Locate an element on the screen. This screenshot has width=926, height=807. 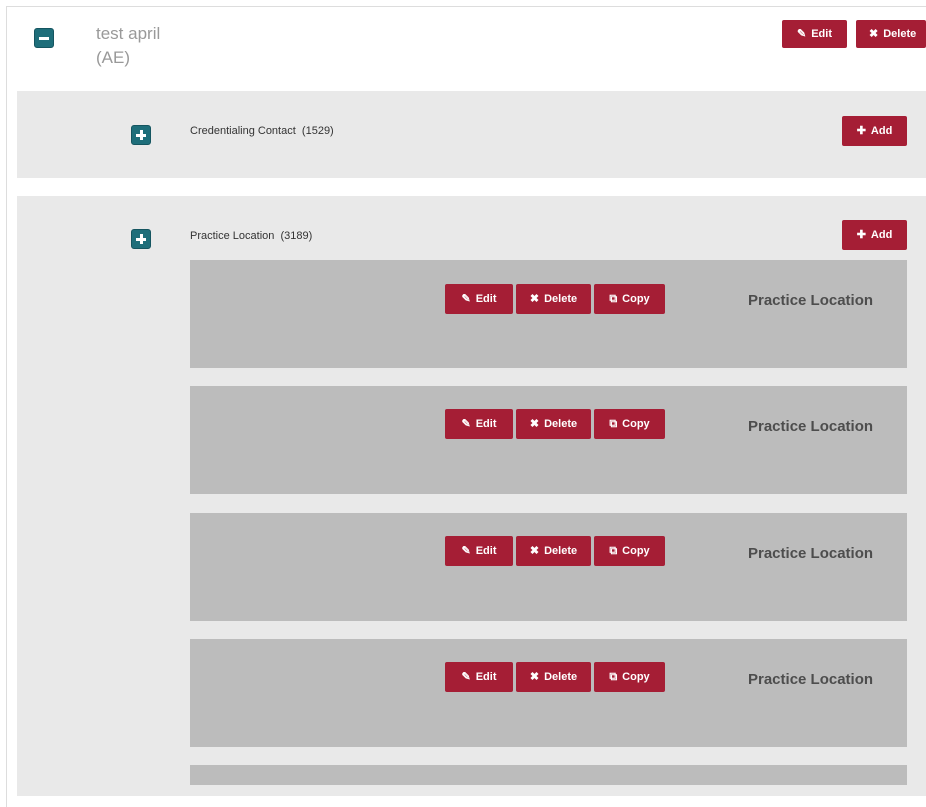
section-count: (1529) is located at coordinates (317, 131).